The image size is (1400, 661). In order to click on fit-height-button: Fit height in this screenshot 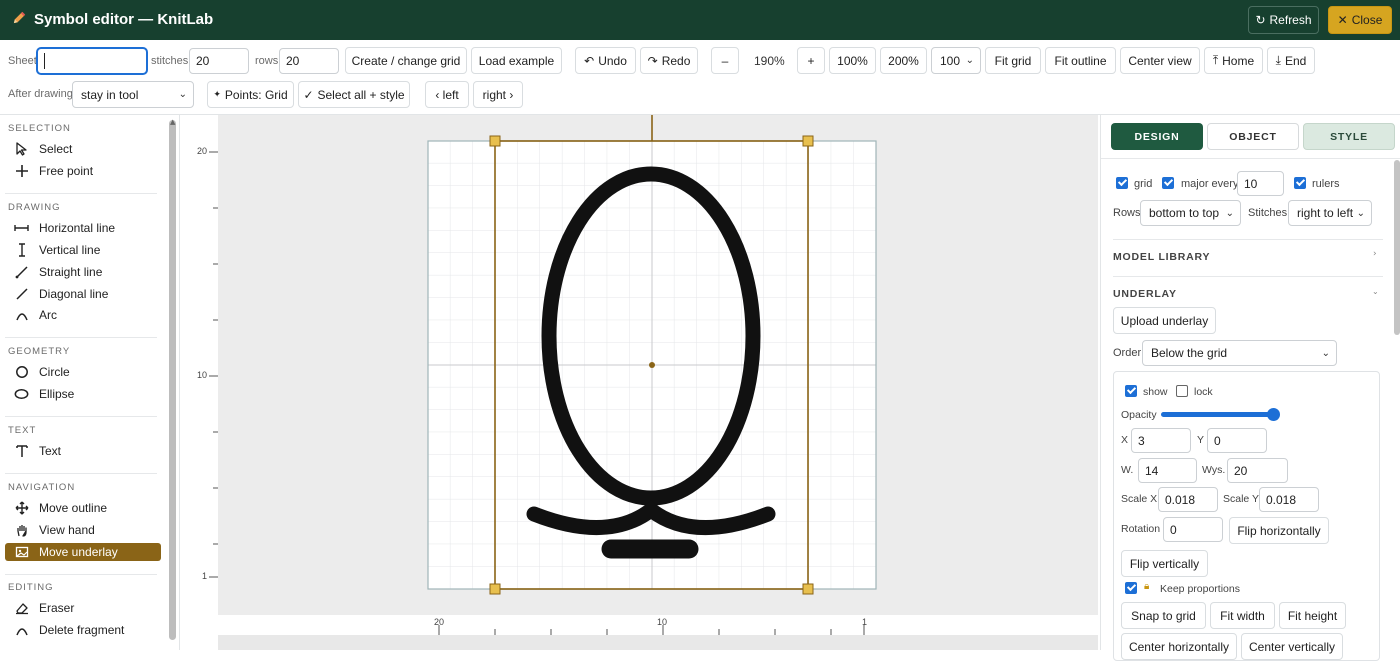, I will do `click(1312, 615)`.